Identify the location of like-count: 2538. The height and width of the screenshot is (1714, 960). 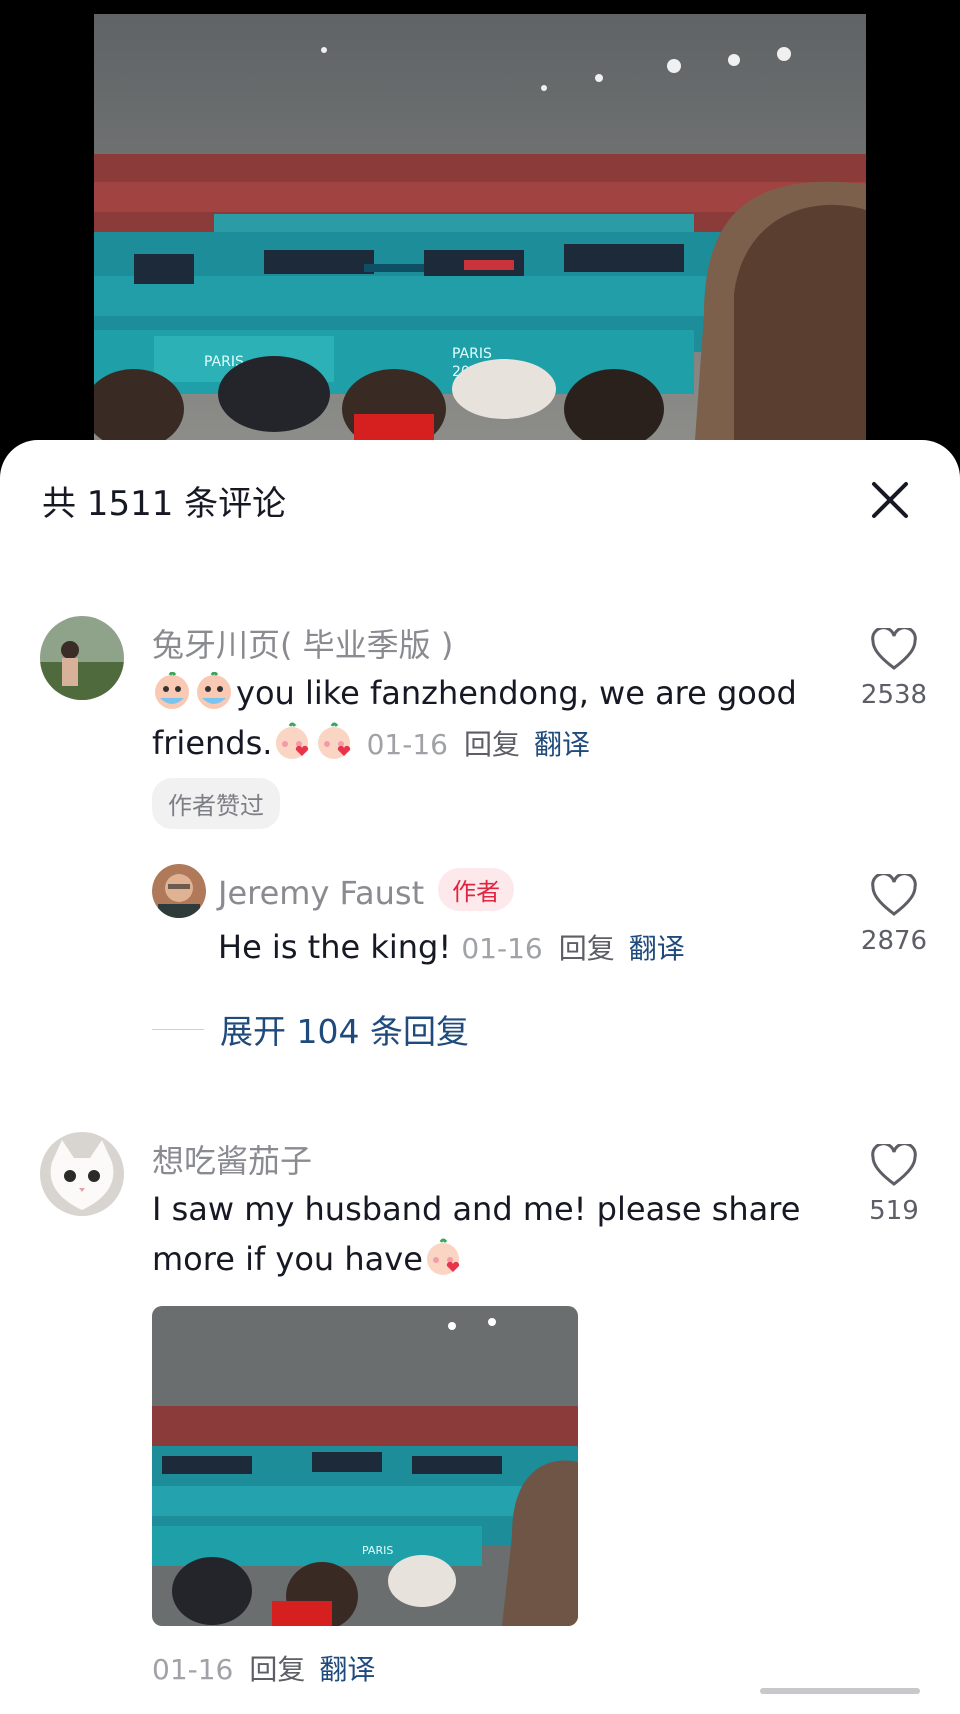
(894, 695).